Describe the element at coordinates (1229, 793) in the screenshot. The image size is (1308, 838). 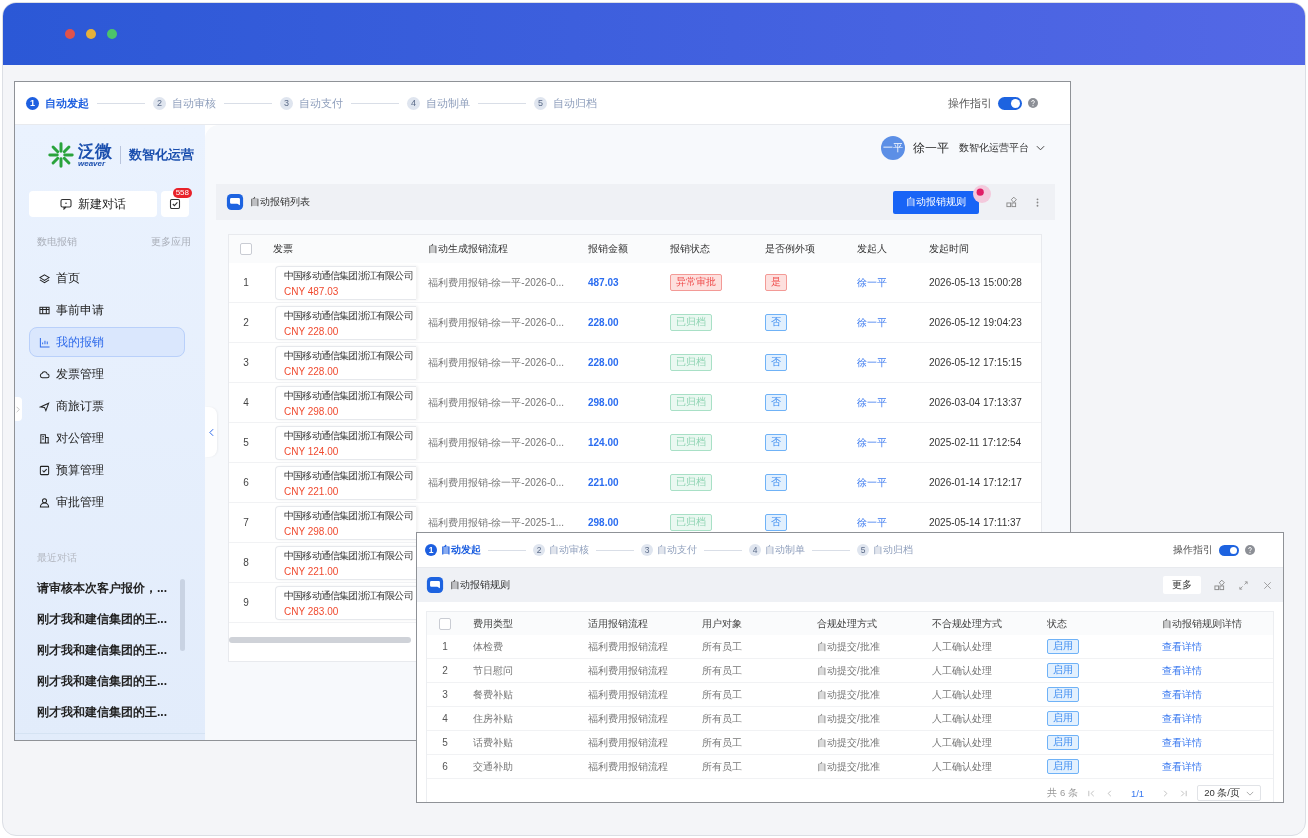
I see `page-size-select: 20 条/页` at that location.